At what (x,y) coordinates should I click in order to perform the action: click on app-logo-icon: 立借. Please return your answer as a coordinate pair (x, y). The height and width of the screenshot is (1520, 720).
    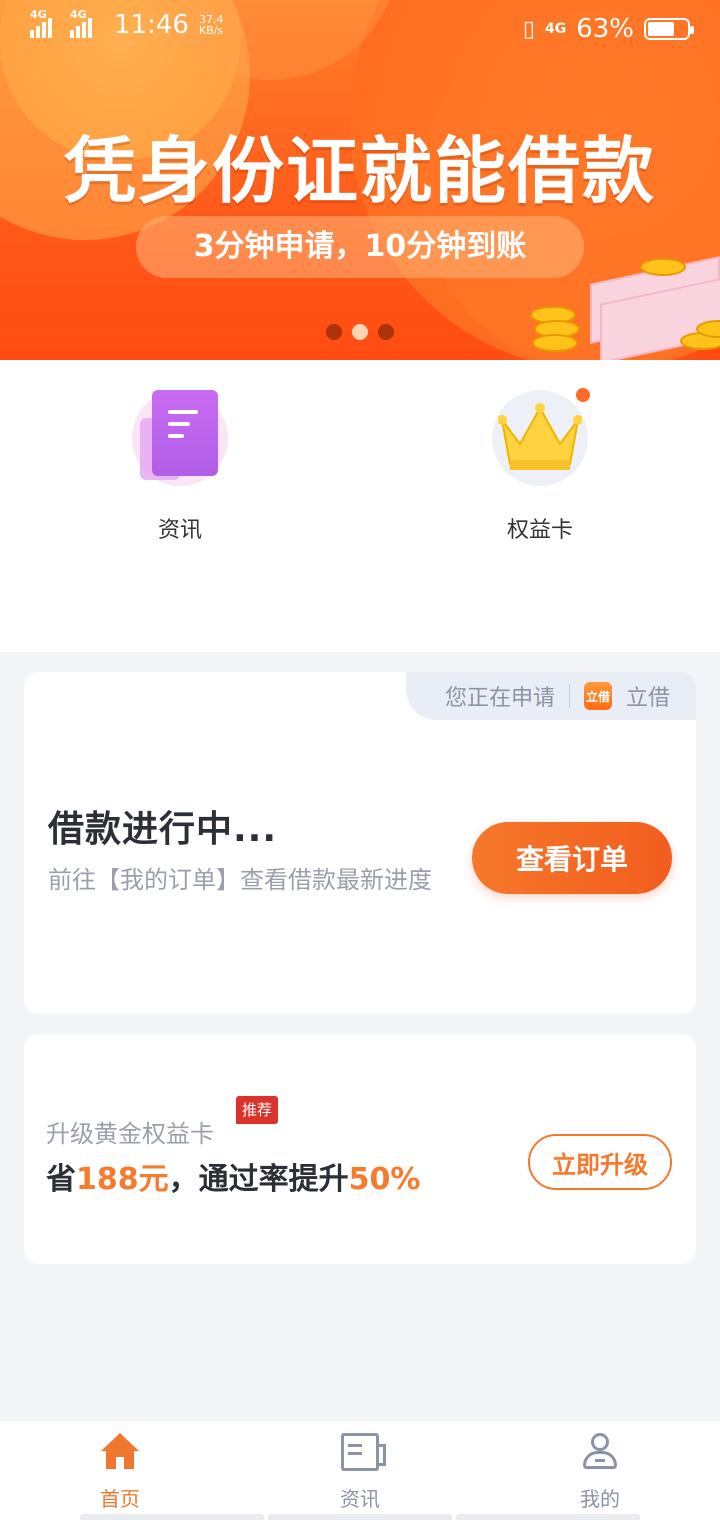
    Looking at the image, I should click on (597, 696).